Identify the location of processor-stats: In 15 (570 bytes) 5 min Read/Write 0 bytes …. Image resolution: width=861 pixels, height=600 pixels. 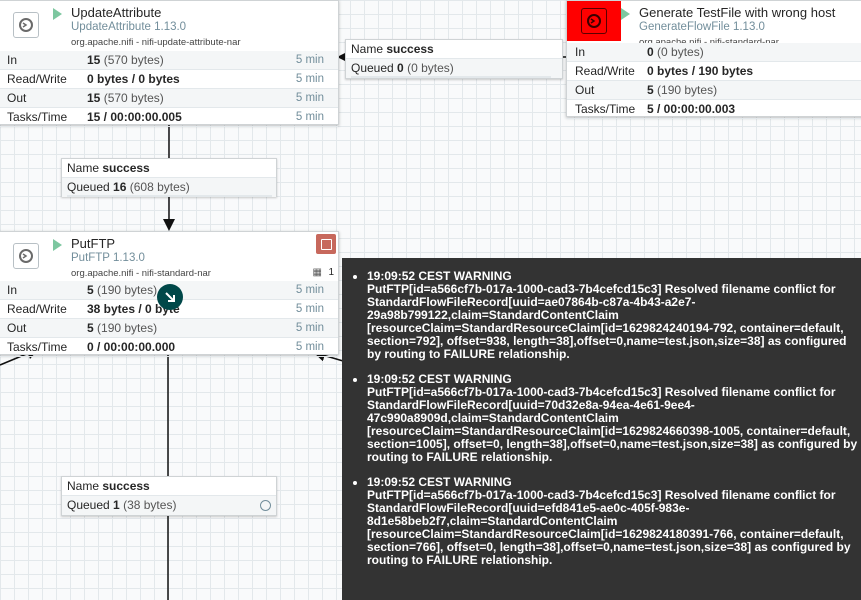
(169, 89).